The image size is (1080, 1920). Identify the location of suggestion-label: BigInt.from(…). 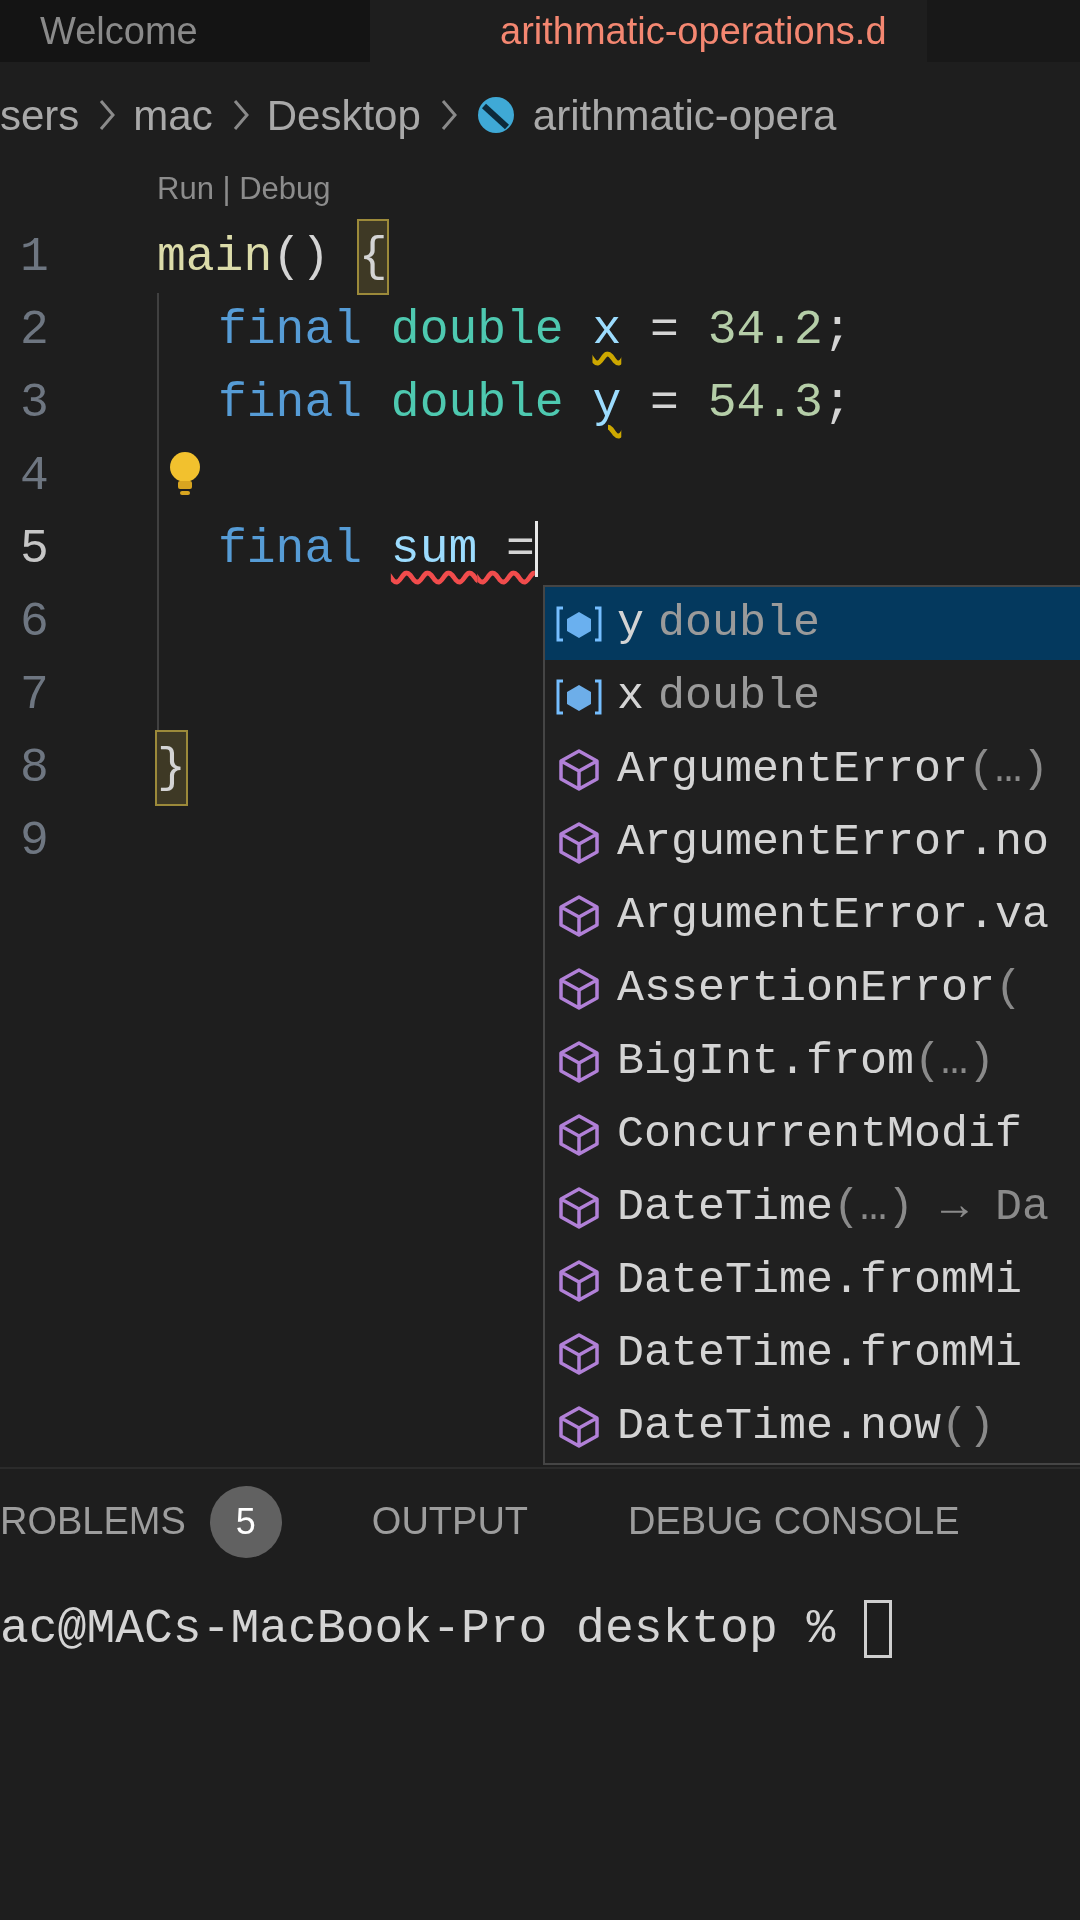
(806, 1061).